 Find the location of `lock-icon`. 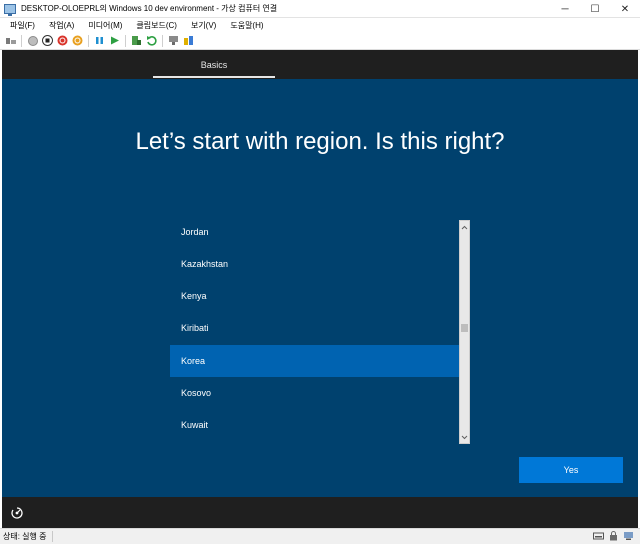

lock-icon is located at coordinates (613, 536).